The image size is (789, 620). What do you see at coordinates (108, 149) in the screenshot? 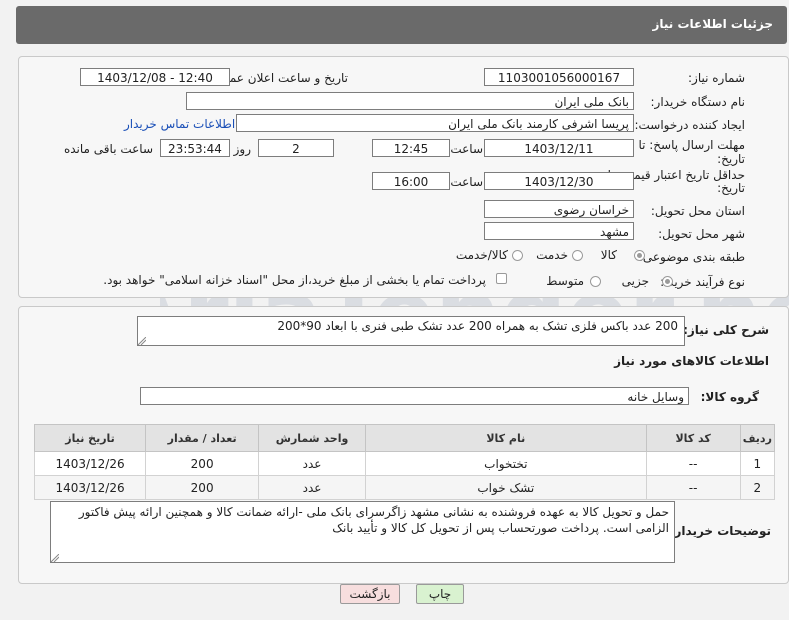
I see `remaining-label: ساعت باقی مانده` at bounding box center [108, 149].